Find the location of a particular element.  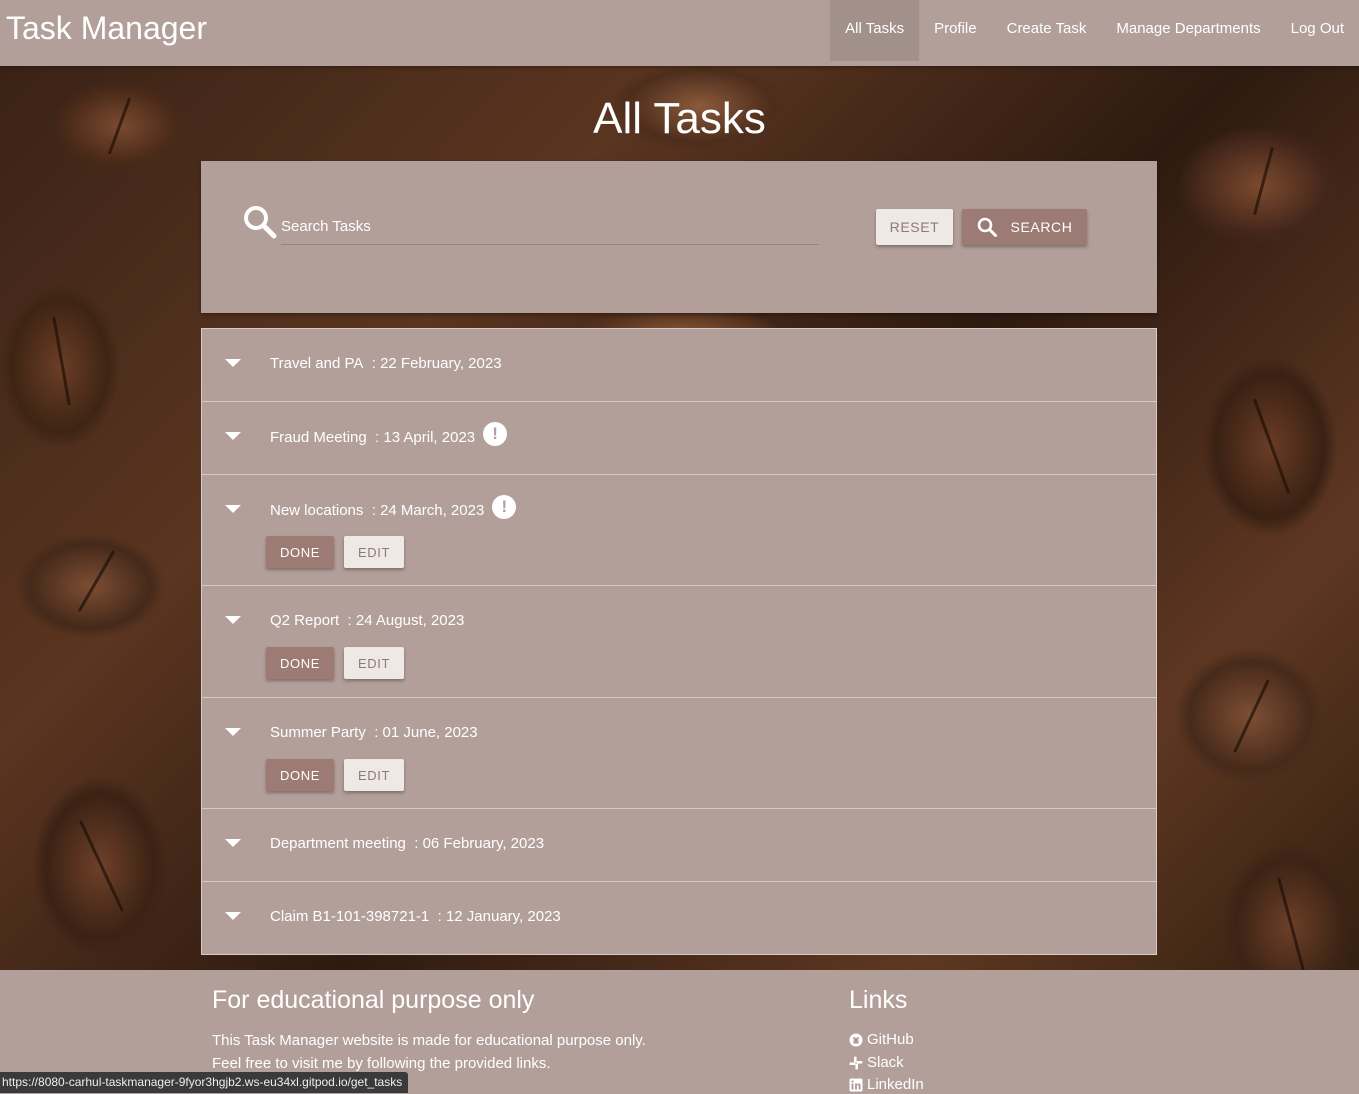

footer-link-linkedin: LinkedIn is located at coordinates (886, 1084).